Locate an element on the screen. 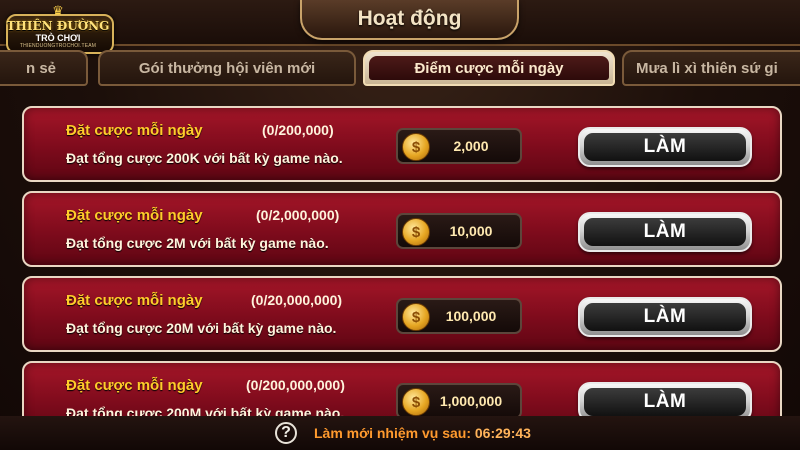 This screenshot has height=450, width=800. page-title: Hoạt động is located at coordinates (409, 18).